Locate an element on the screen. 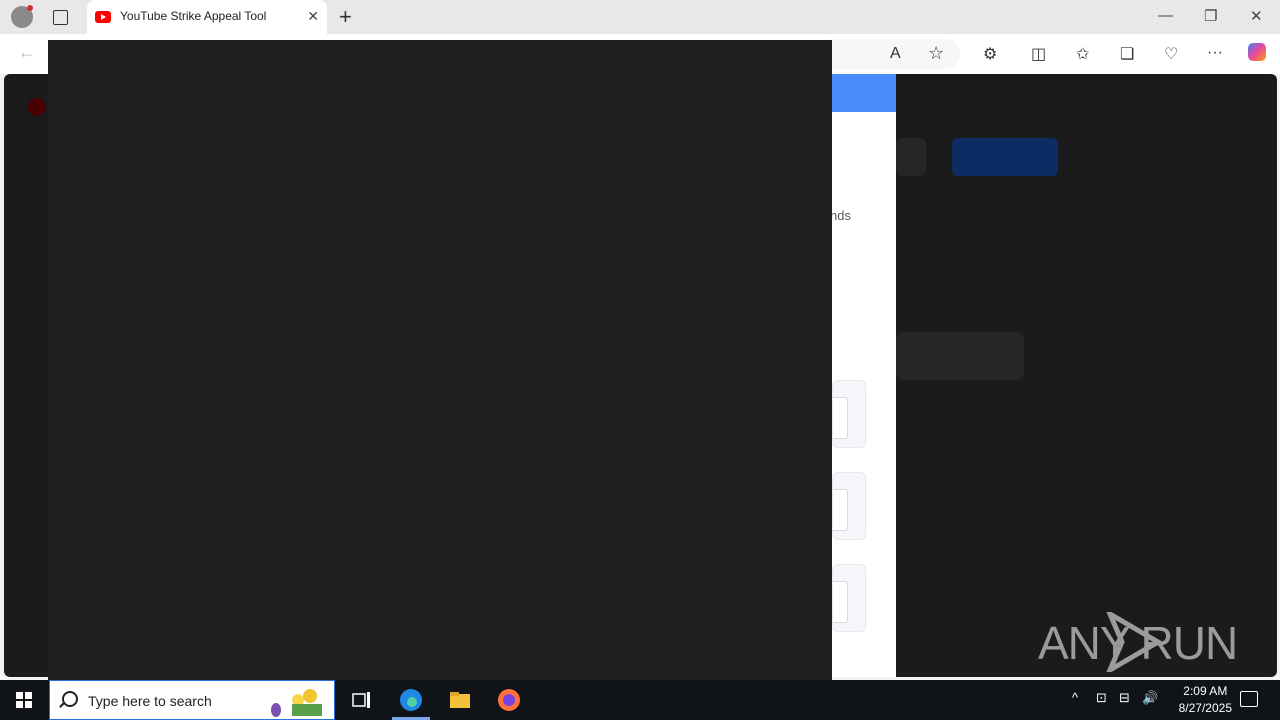 This screenshot has height=720, width=1280. tab-title: YouTube Strike Appeal Tool is located at coordinates (193, 16).